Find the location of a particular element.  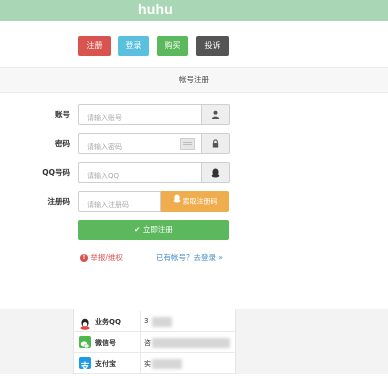

get-code-button: 索取注册码 is located at coordinates (195, 201).